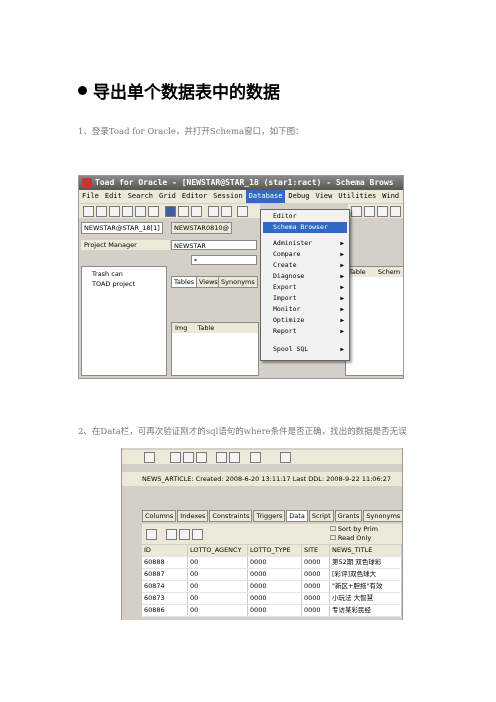  Describe the element at coordinates (305, 320) in the screenshot. I see `menu-item-optimize: Optimize ▶` at that location.